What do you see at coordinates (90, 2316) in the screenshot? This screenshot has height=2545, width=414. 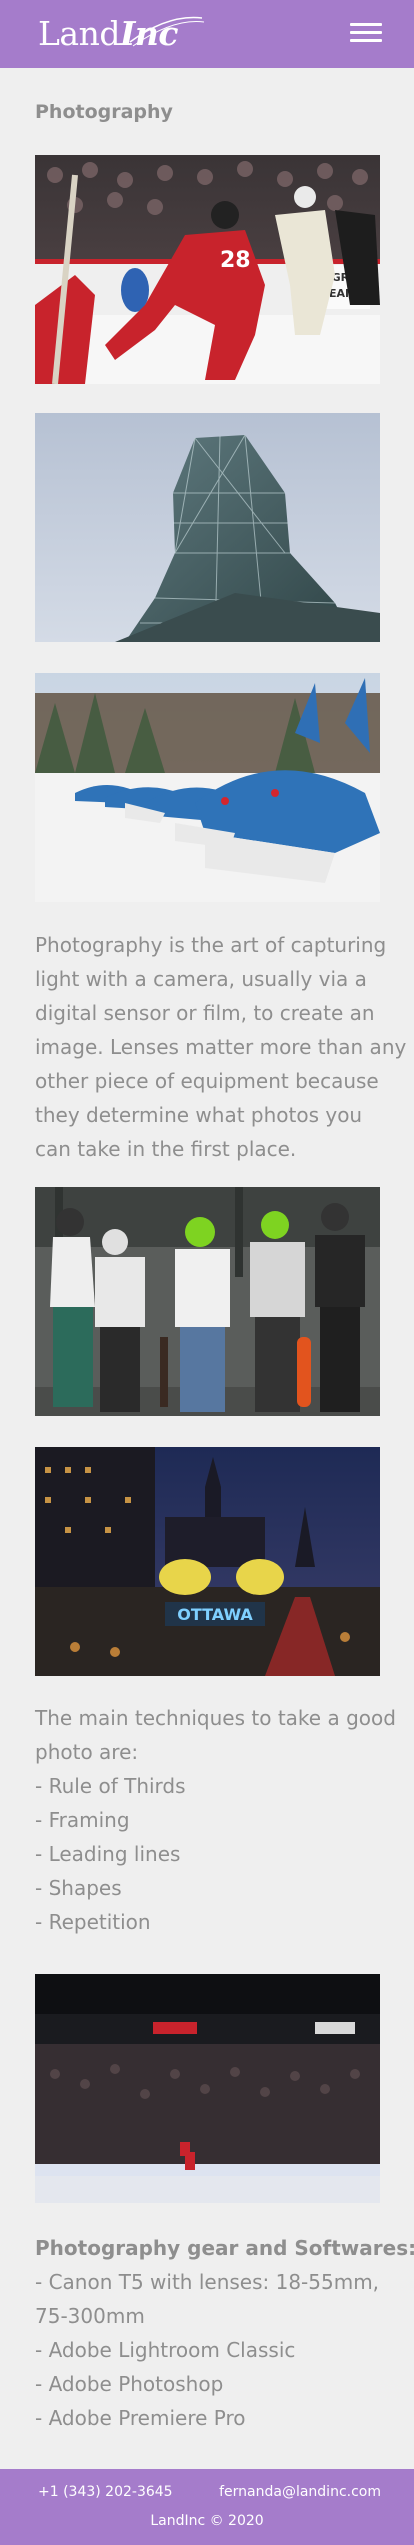 I see `gear-line: 75-300mm` at bounding box center [90, 2316].